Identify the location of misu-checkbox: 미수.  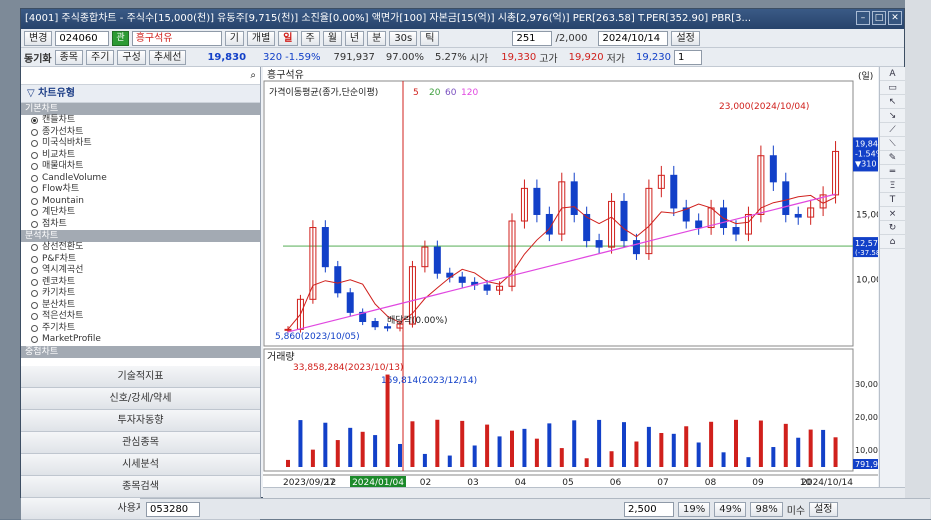
(796, 509).